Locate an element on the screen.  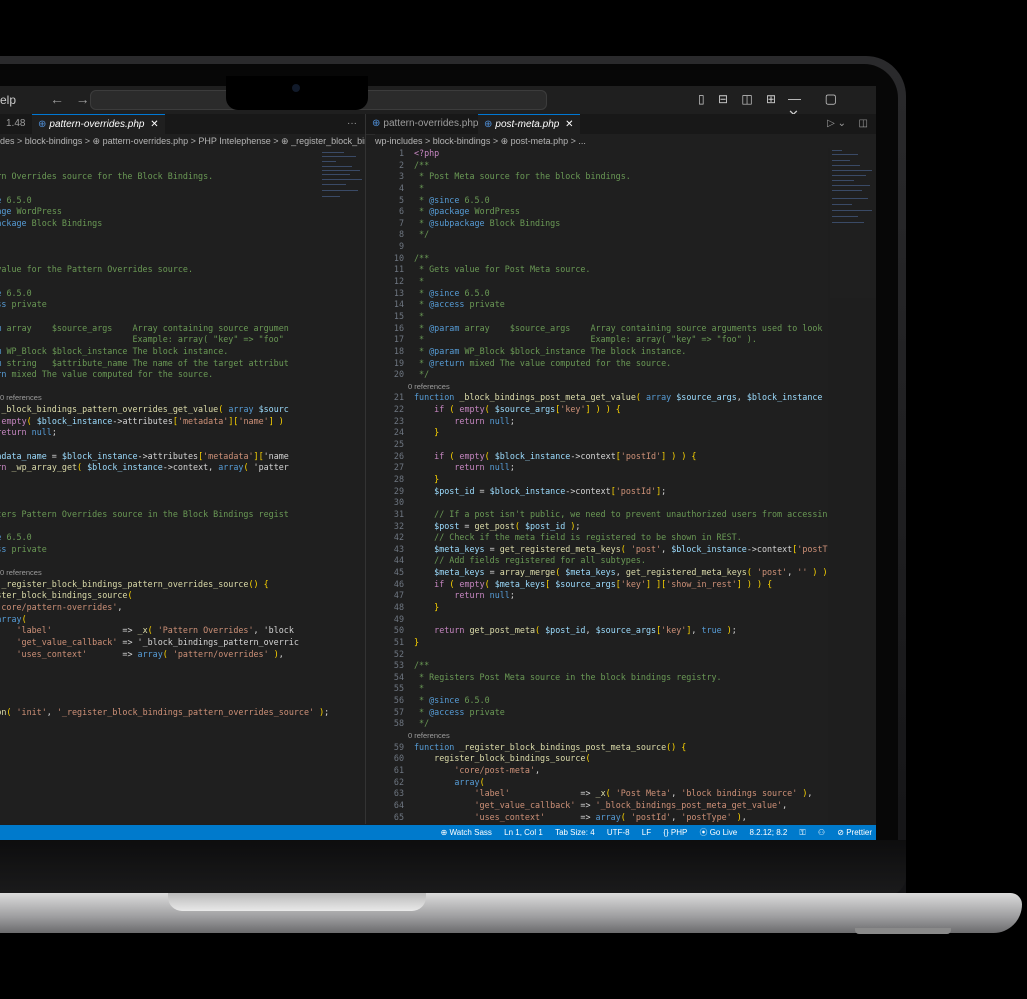
code-line: 22 if ( empty( $source_args['key'] ) ) { is located at coordinates (597, 410).